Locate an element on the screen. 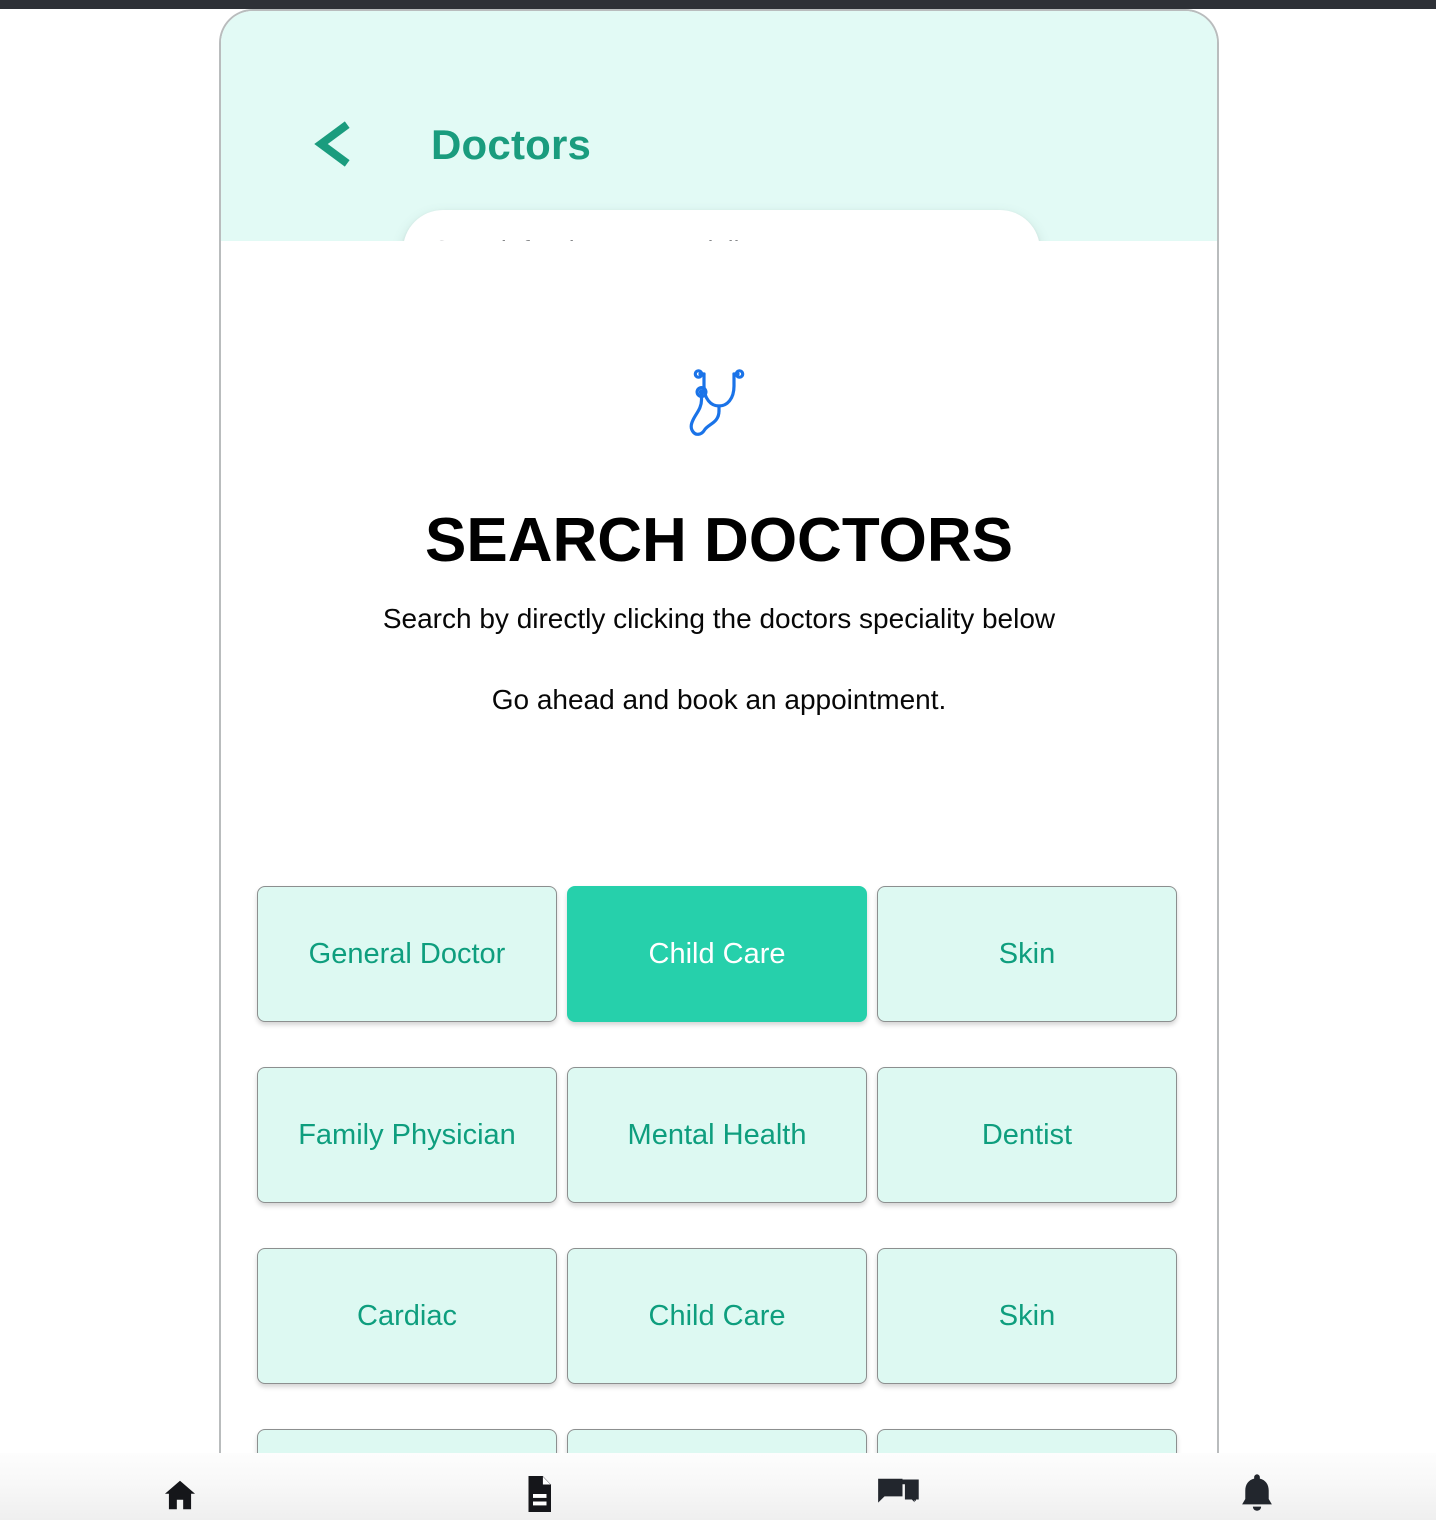 Image resolution: width=1436 pixels, height=1520 pixels. forum-chat-icon is located at coordinates (898, 1495).